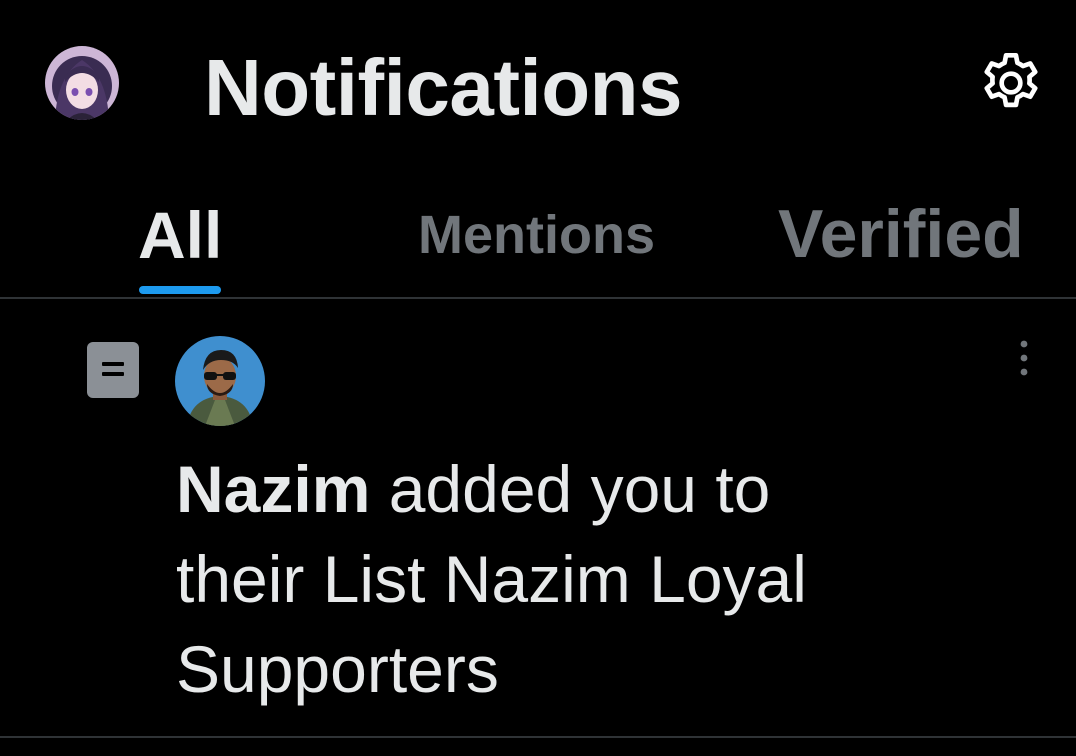 This screenshot has width=1076, height=756. Describe the element at coordinates (901, 234) in the screenshot. I see `tab-verified-label: Verified` at that location.